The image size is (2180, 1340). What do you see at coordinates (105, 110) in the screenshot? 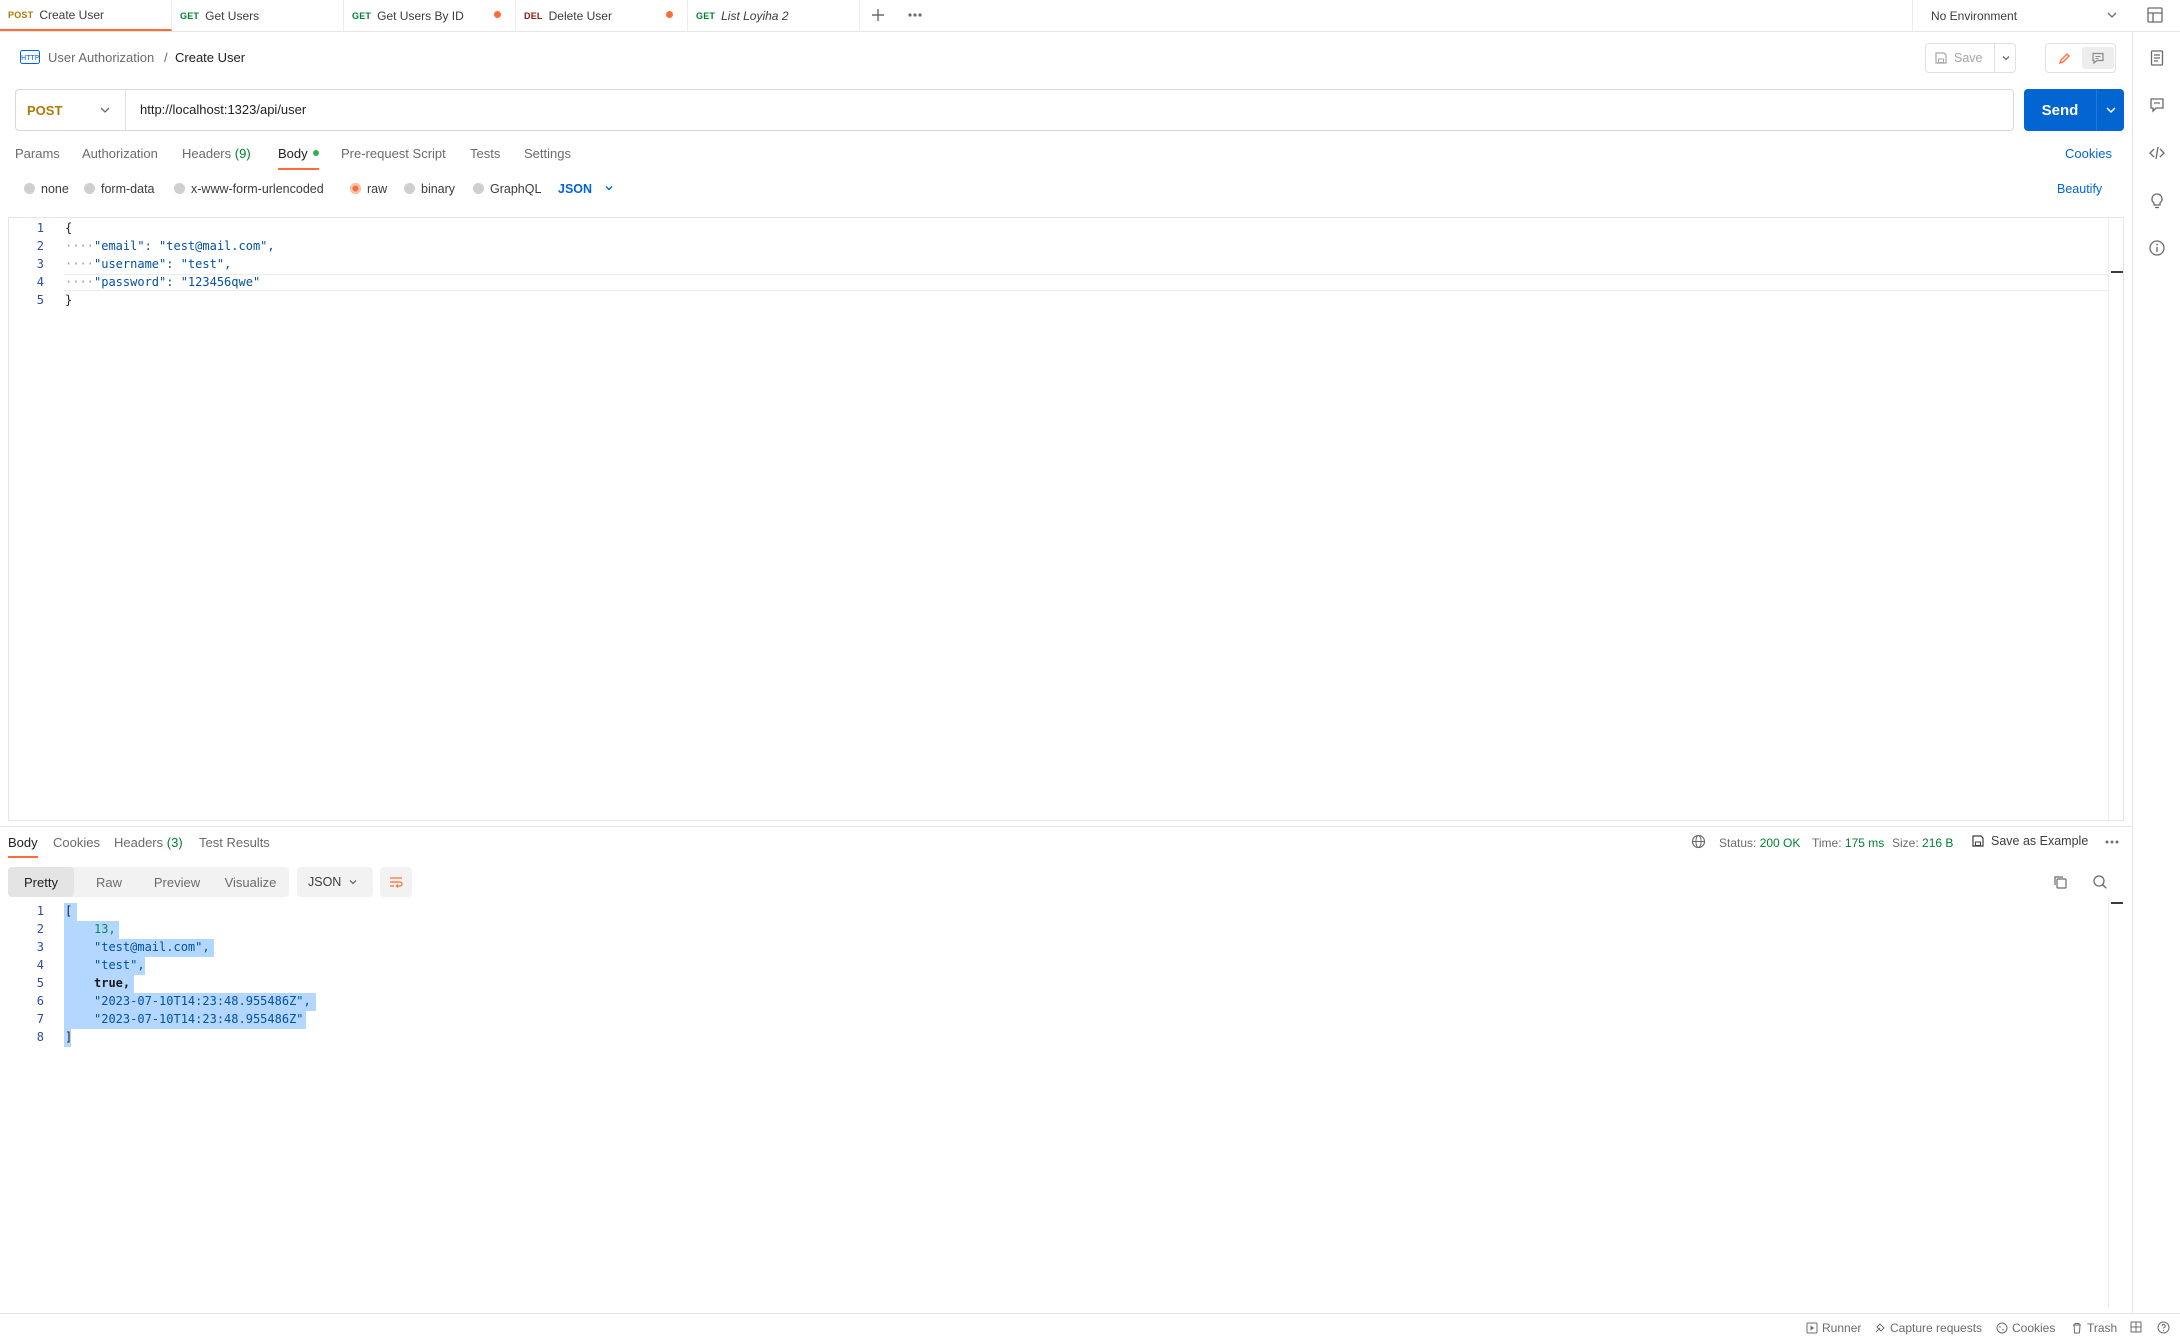
I see `chevron-down-icon` at bounding box center [105, 110].